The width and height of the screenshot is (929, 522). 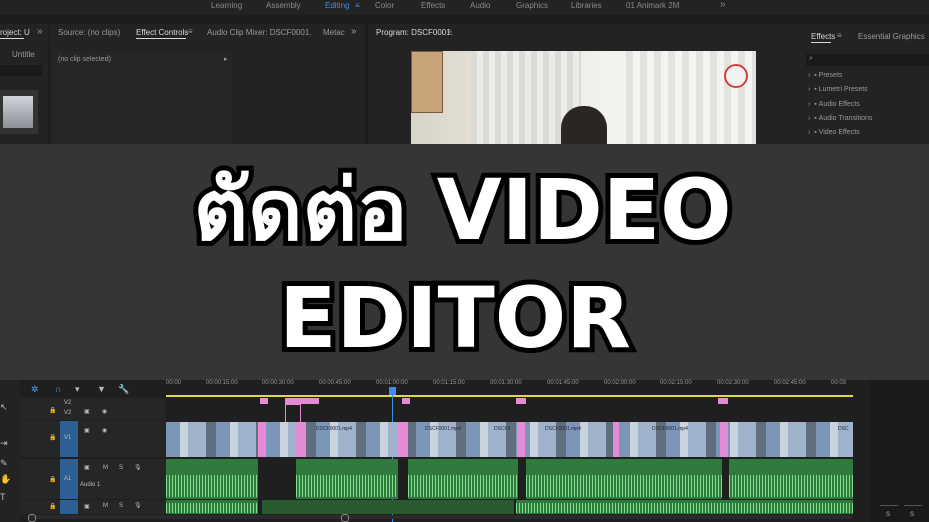 What do you see at coordinates (834, 104) in the screenshot?
I see `tree-item-audio-effects: › ▪ Audio Effects` at bounding box center [834, 104].